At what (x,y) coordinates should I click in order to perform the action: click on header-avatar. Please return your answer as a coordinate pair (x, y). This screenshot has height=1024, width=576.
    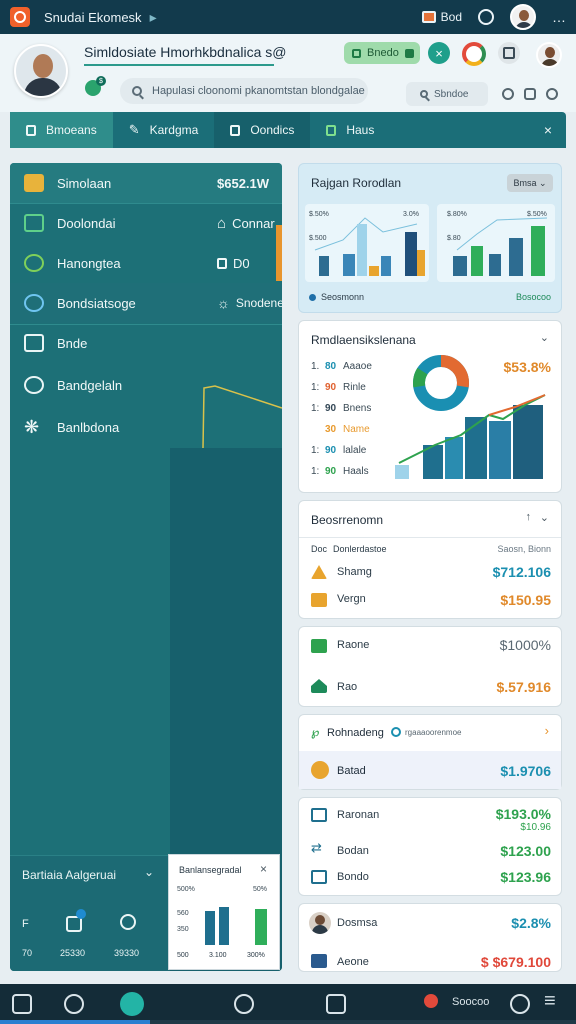
    Looking at the image, I should click on (549, 55).